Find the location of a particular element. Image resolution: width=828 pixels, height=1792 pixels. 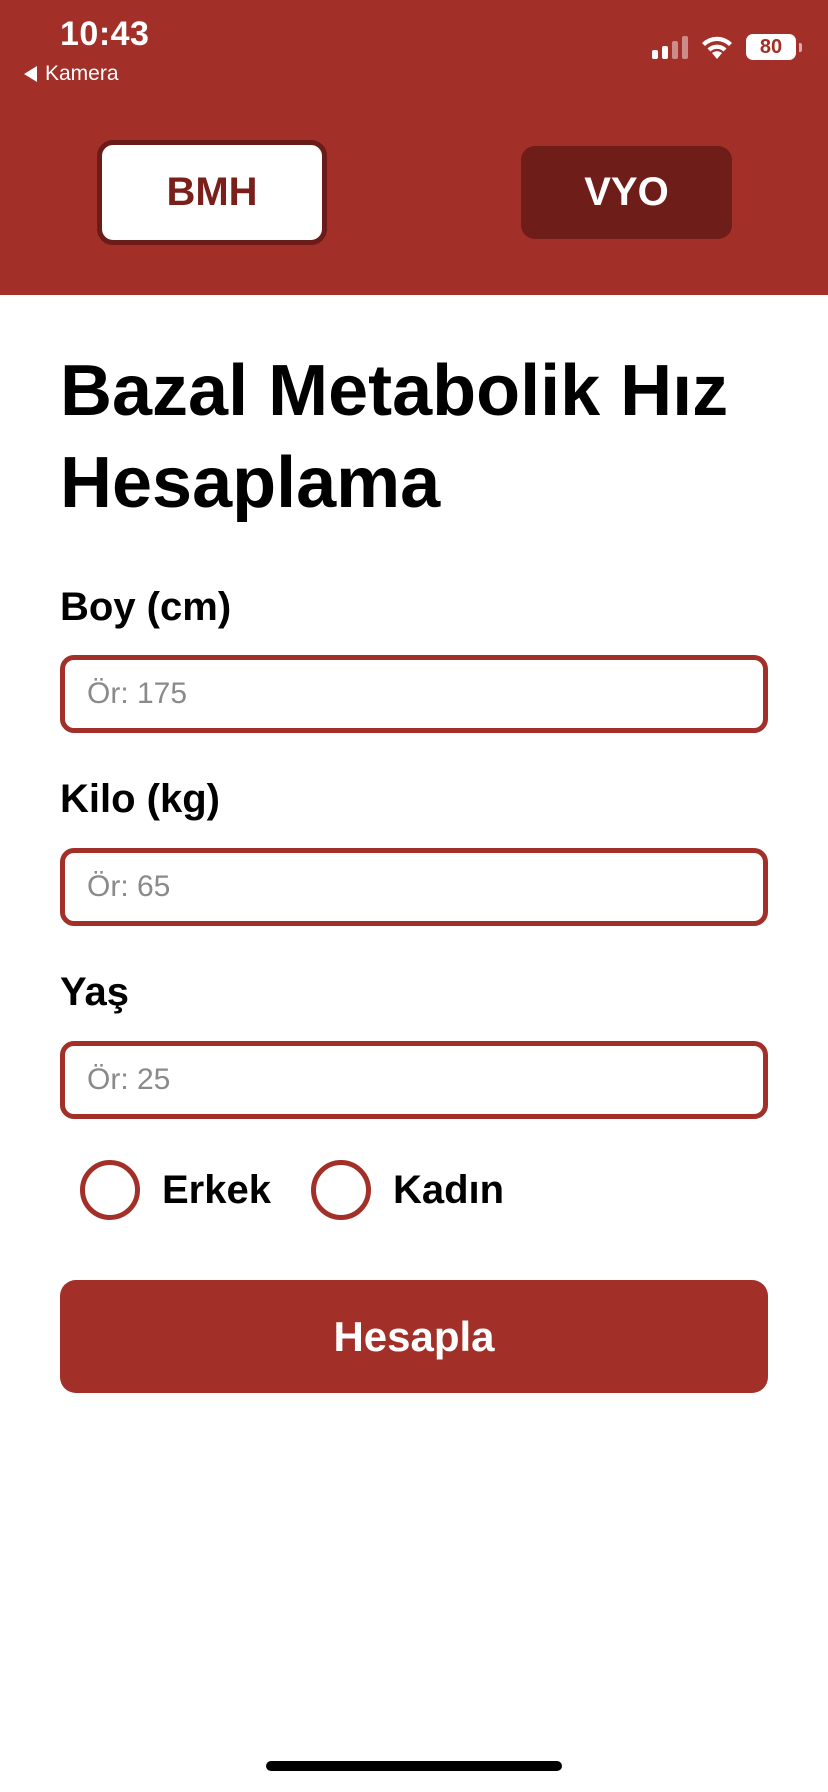

age-label: Yaş is located at coordinates (94, 992).